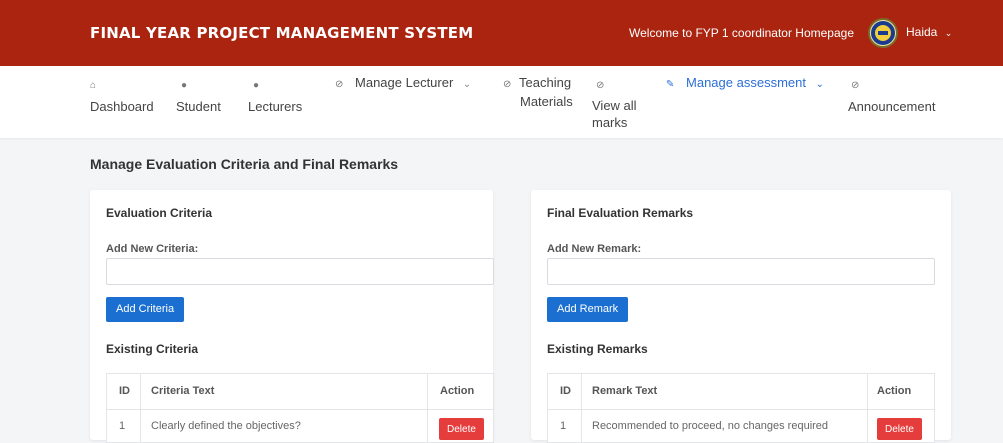 The image size is (1003, 443). Describe the element at coordinates (282, 33) in the screenshot. I see `app-title: FINAL YEAR PROJECT MANAGEMENT SYSTEM` at that location.